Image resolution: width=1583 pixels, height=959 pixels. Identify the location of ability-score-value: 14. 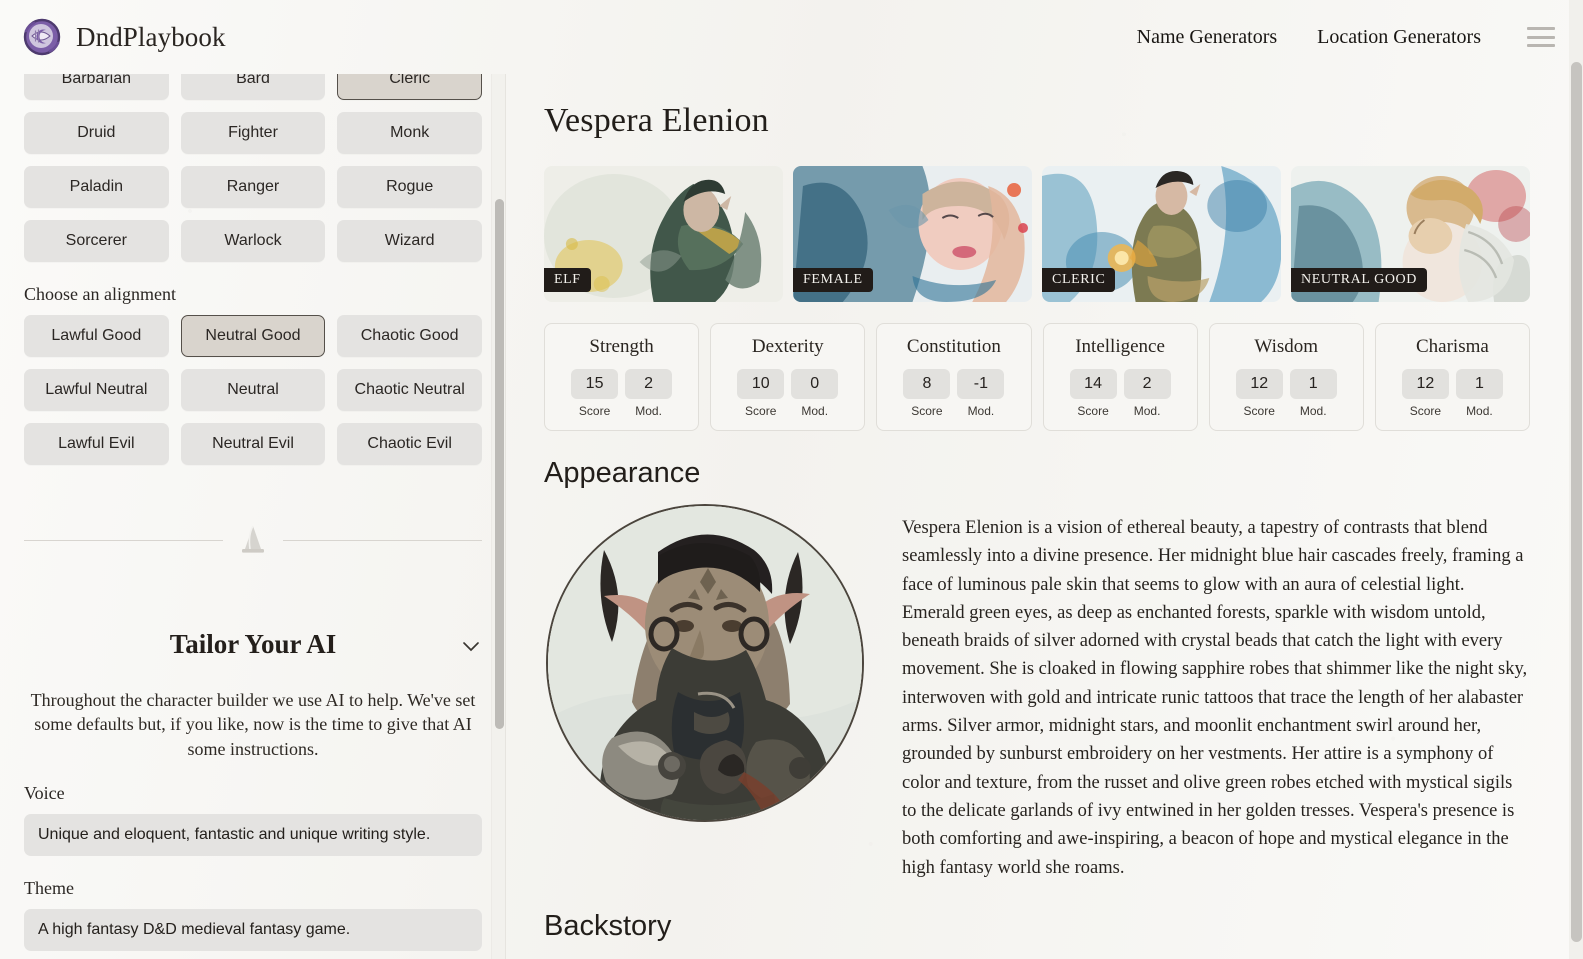
(1093, 384).